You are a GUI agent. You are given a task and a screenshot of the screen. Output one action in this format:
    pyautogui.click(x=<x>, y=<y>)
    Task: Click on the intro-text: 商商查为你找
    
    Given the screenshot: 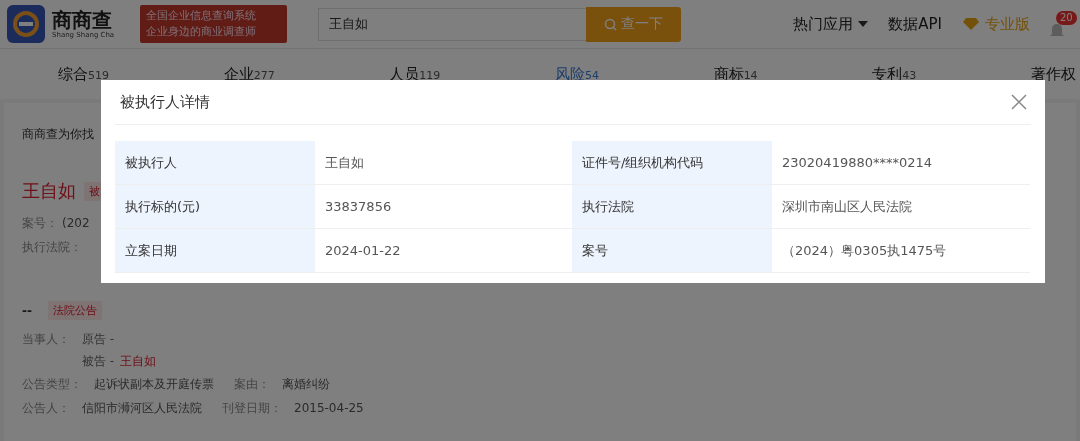 What is the action you would take?
    pyautogui.click(x=58, y=134)
    